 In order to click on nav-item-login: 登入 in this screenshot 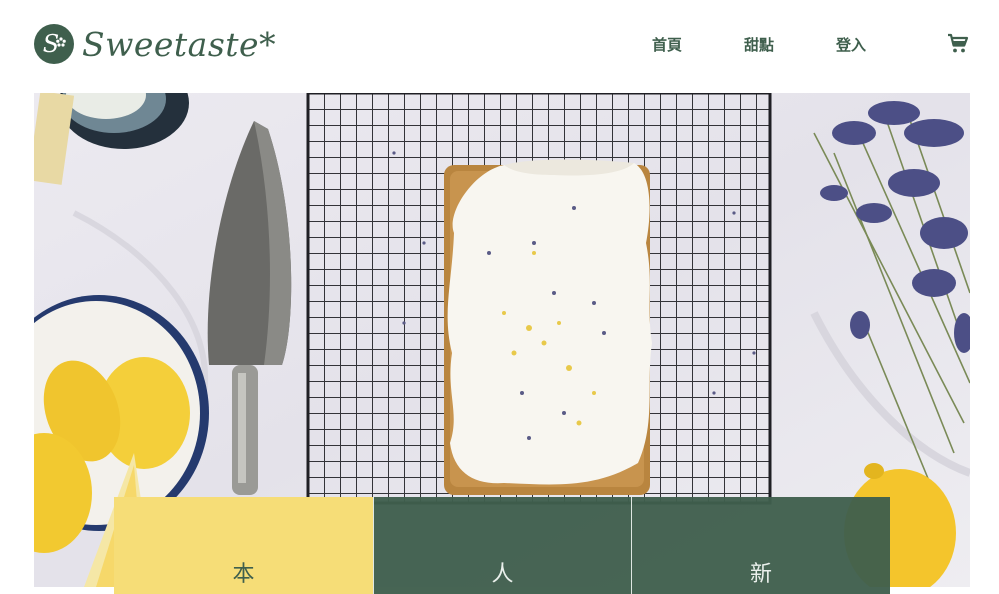, I will do `click(851, 45)`.